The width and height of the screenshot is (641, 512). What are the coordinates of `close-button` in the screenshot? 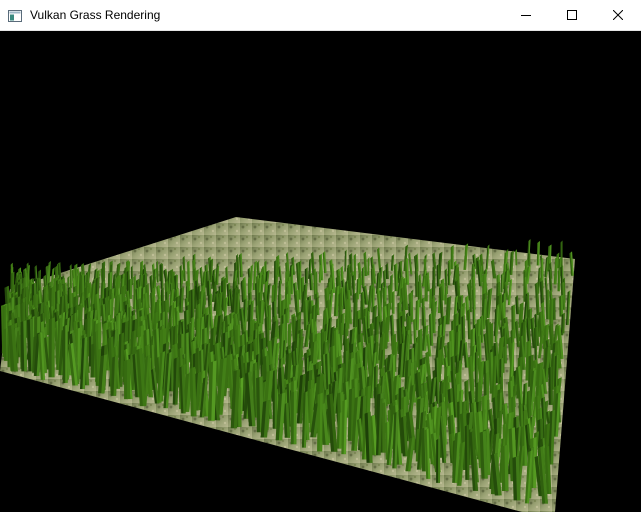 It's located at (618, 15).